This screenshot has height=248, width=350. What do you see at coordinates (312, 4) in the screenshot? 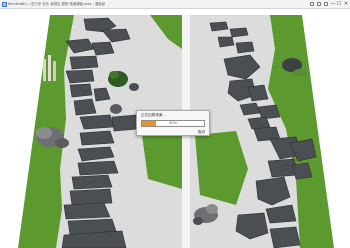
I see `save-icon` at bounding box center [312, 4].